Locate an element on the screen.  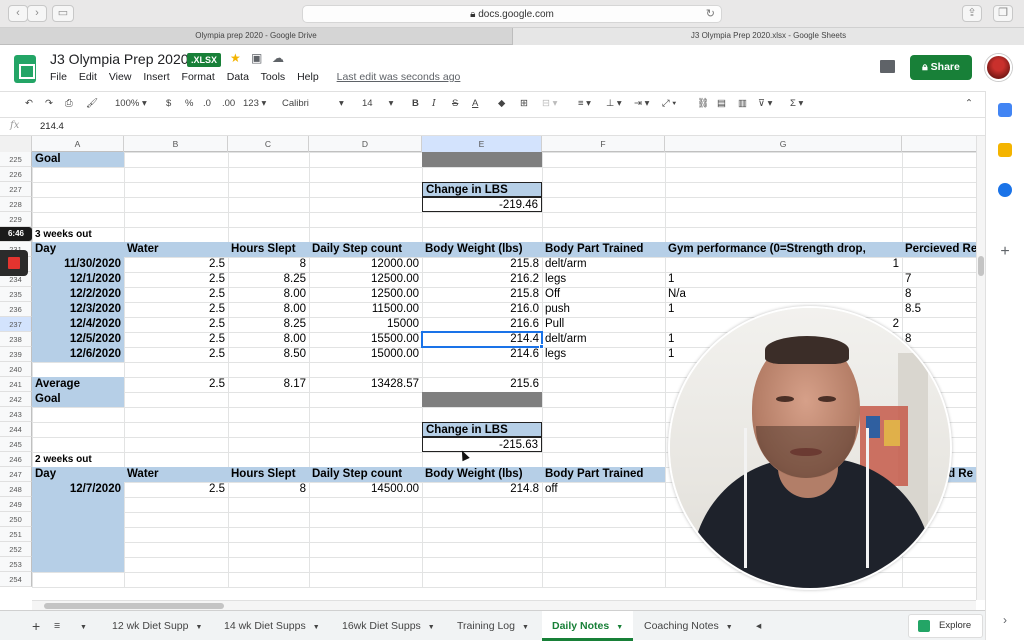
weight-cell: 214.6 is located at coordinates (482, 354).